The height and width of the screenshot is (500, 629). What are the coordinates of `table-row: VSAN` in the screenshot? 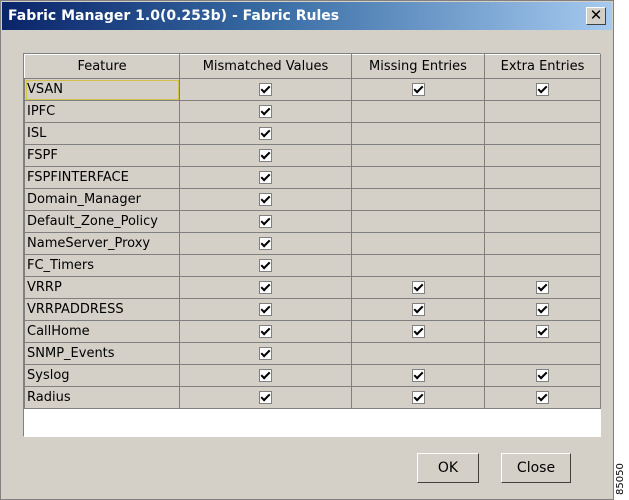 It's located at (312, 89).